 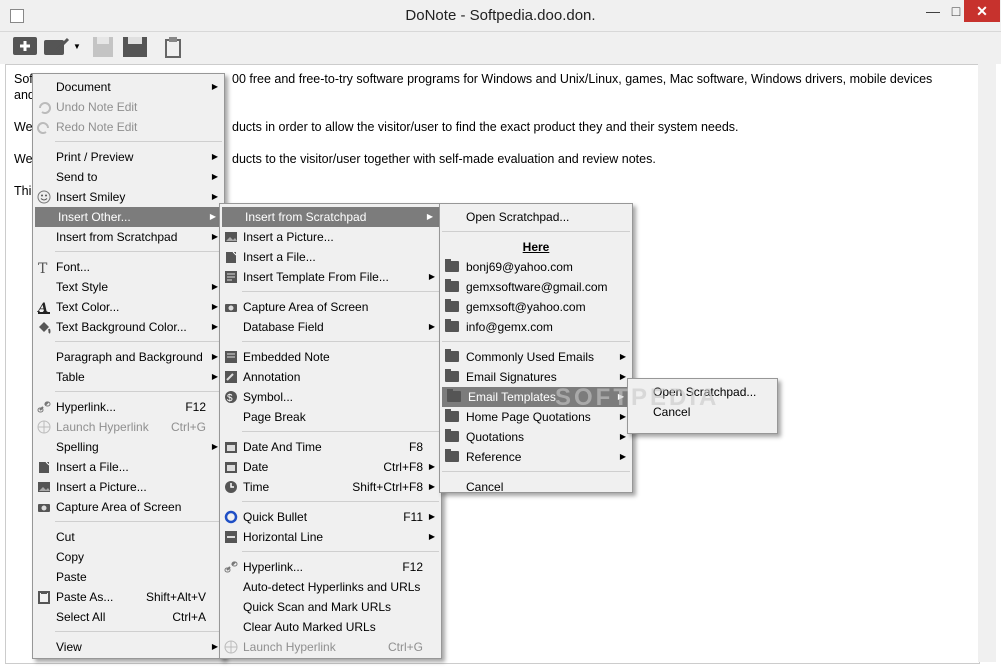 I want to click on menu-item-send-to: Send to ▶, so click(x=128, y=177).